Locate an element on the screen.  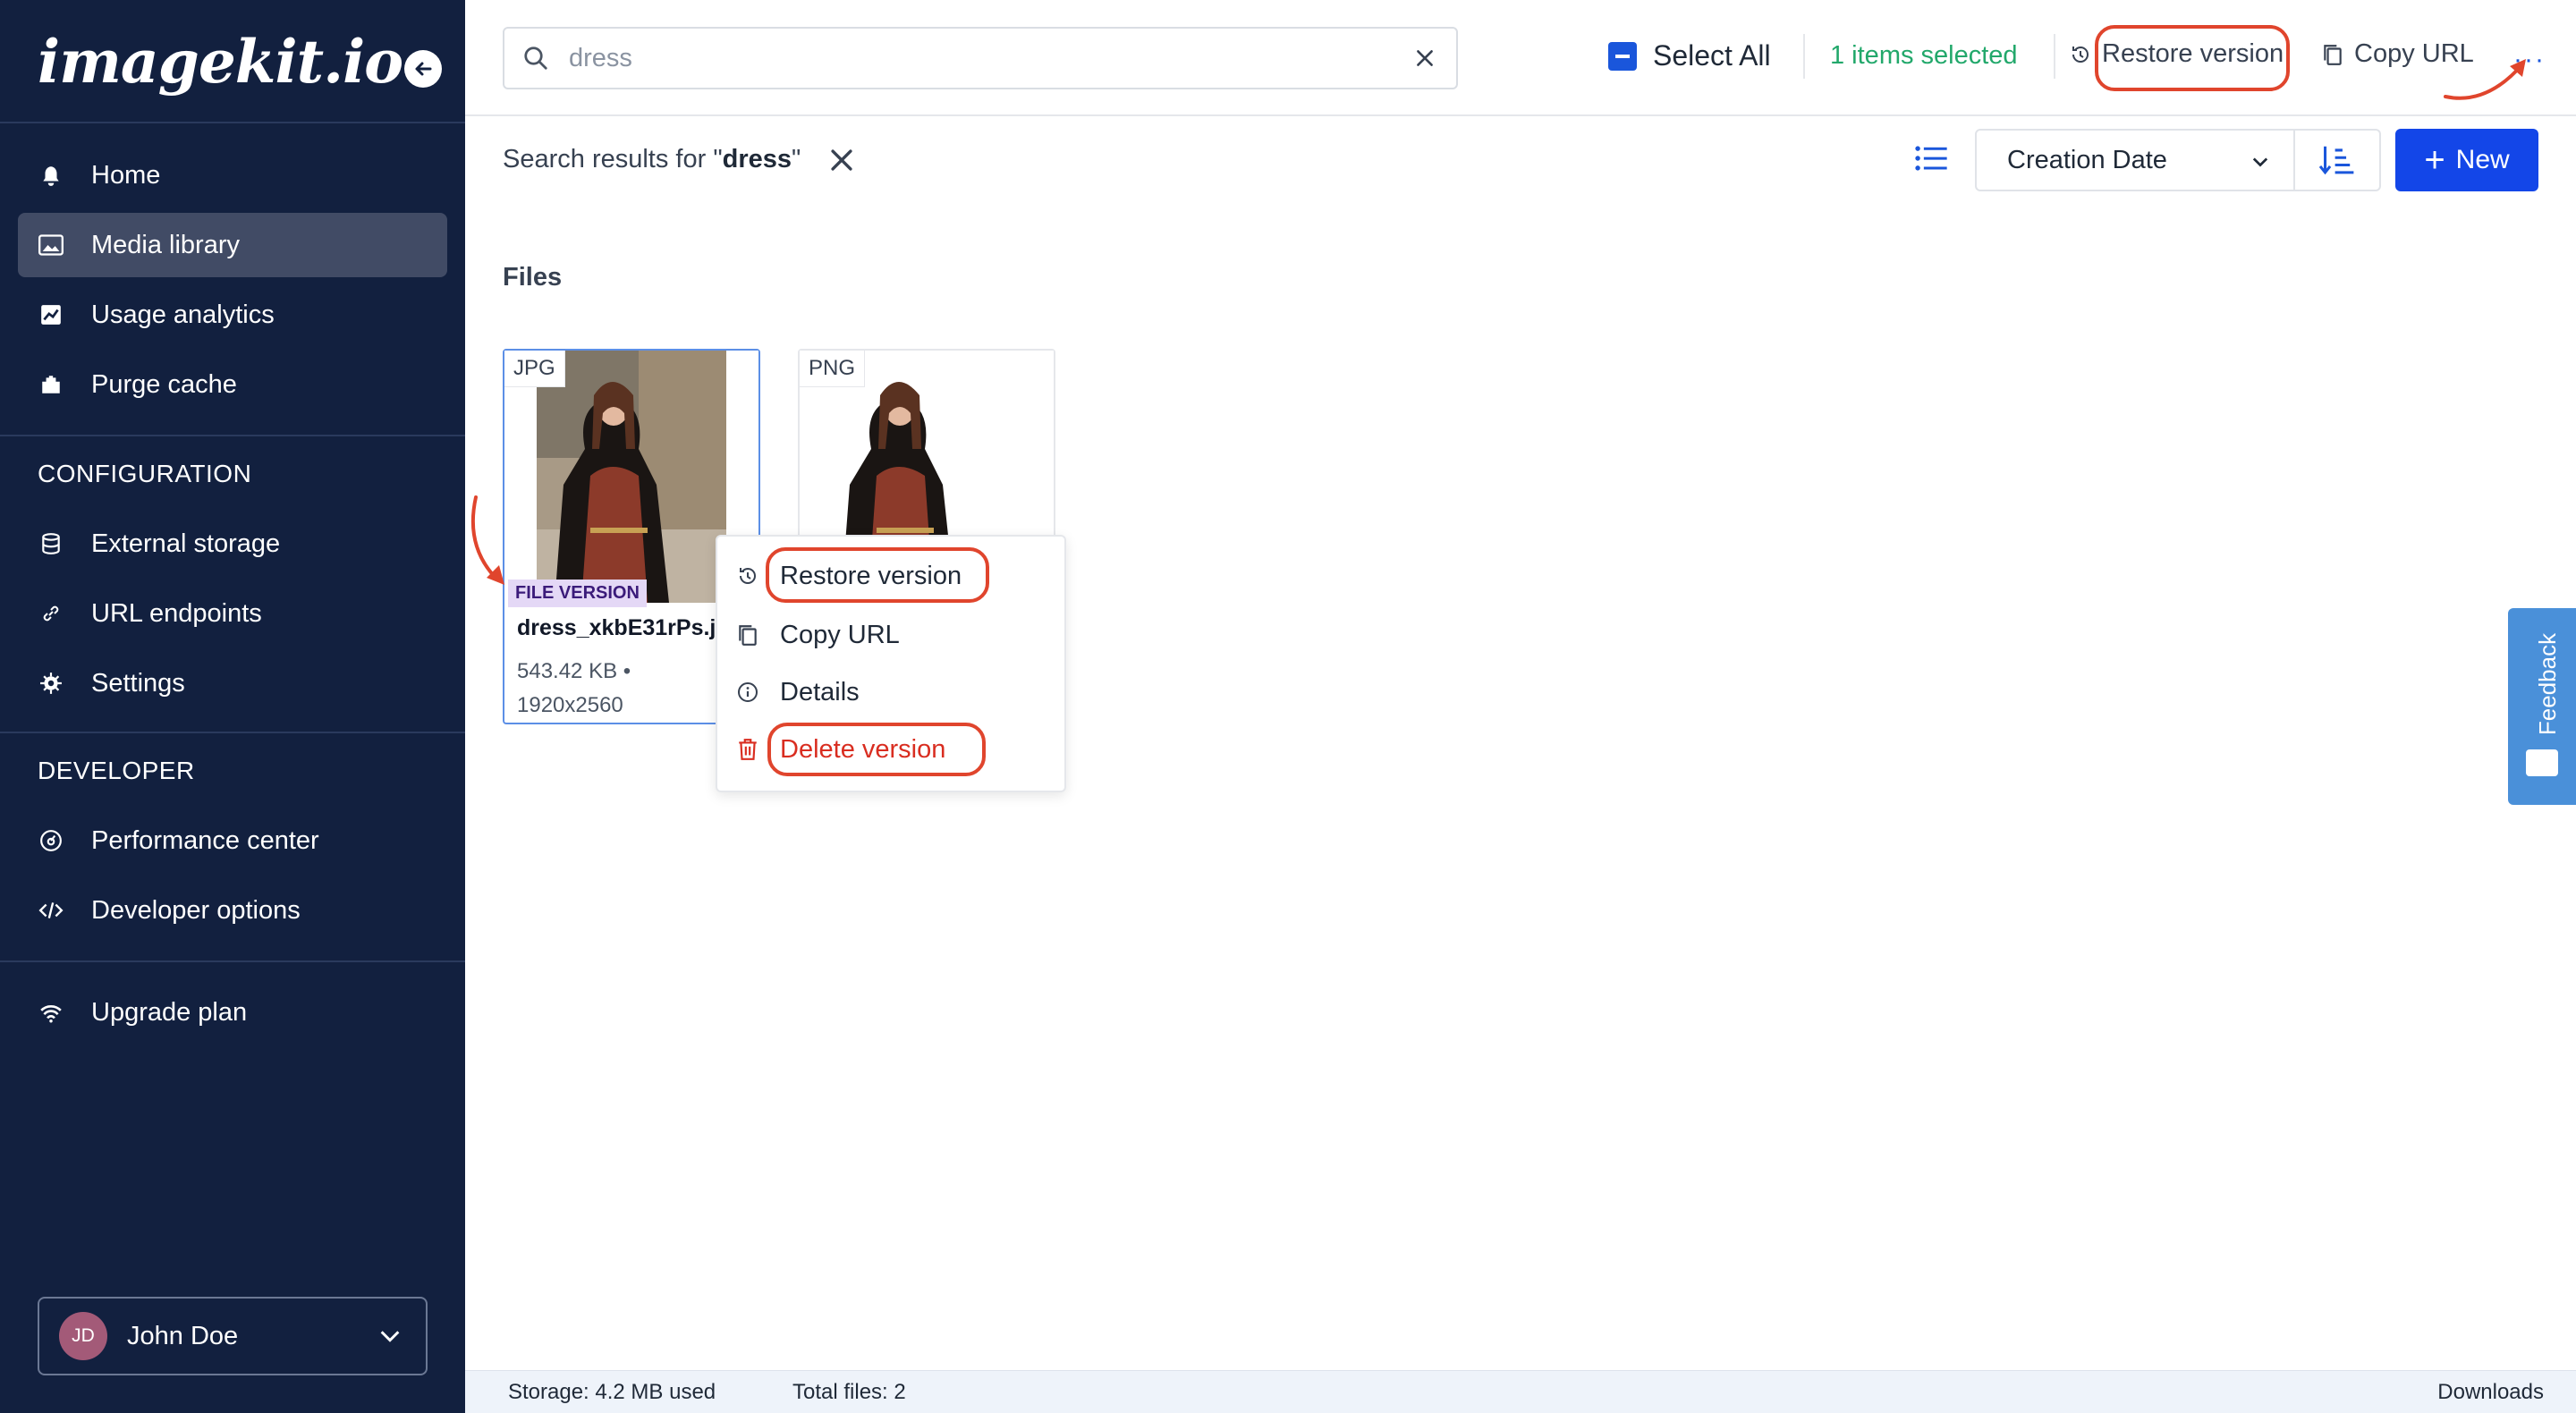
collapse-sidebar-button is located at coordinates (423, 69).